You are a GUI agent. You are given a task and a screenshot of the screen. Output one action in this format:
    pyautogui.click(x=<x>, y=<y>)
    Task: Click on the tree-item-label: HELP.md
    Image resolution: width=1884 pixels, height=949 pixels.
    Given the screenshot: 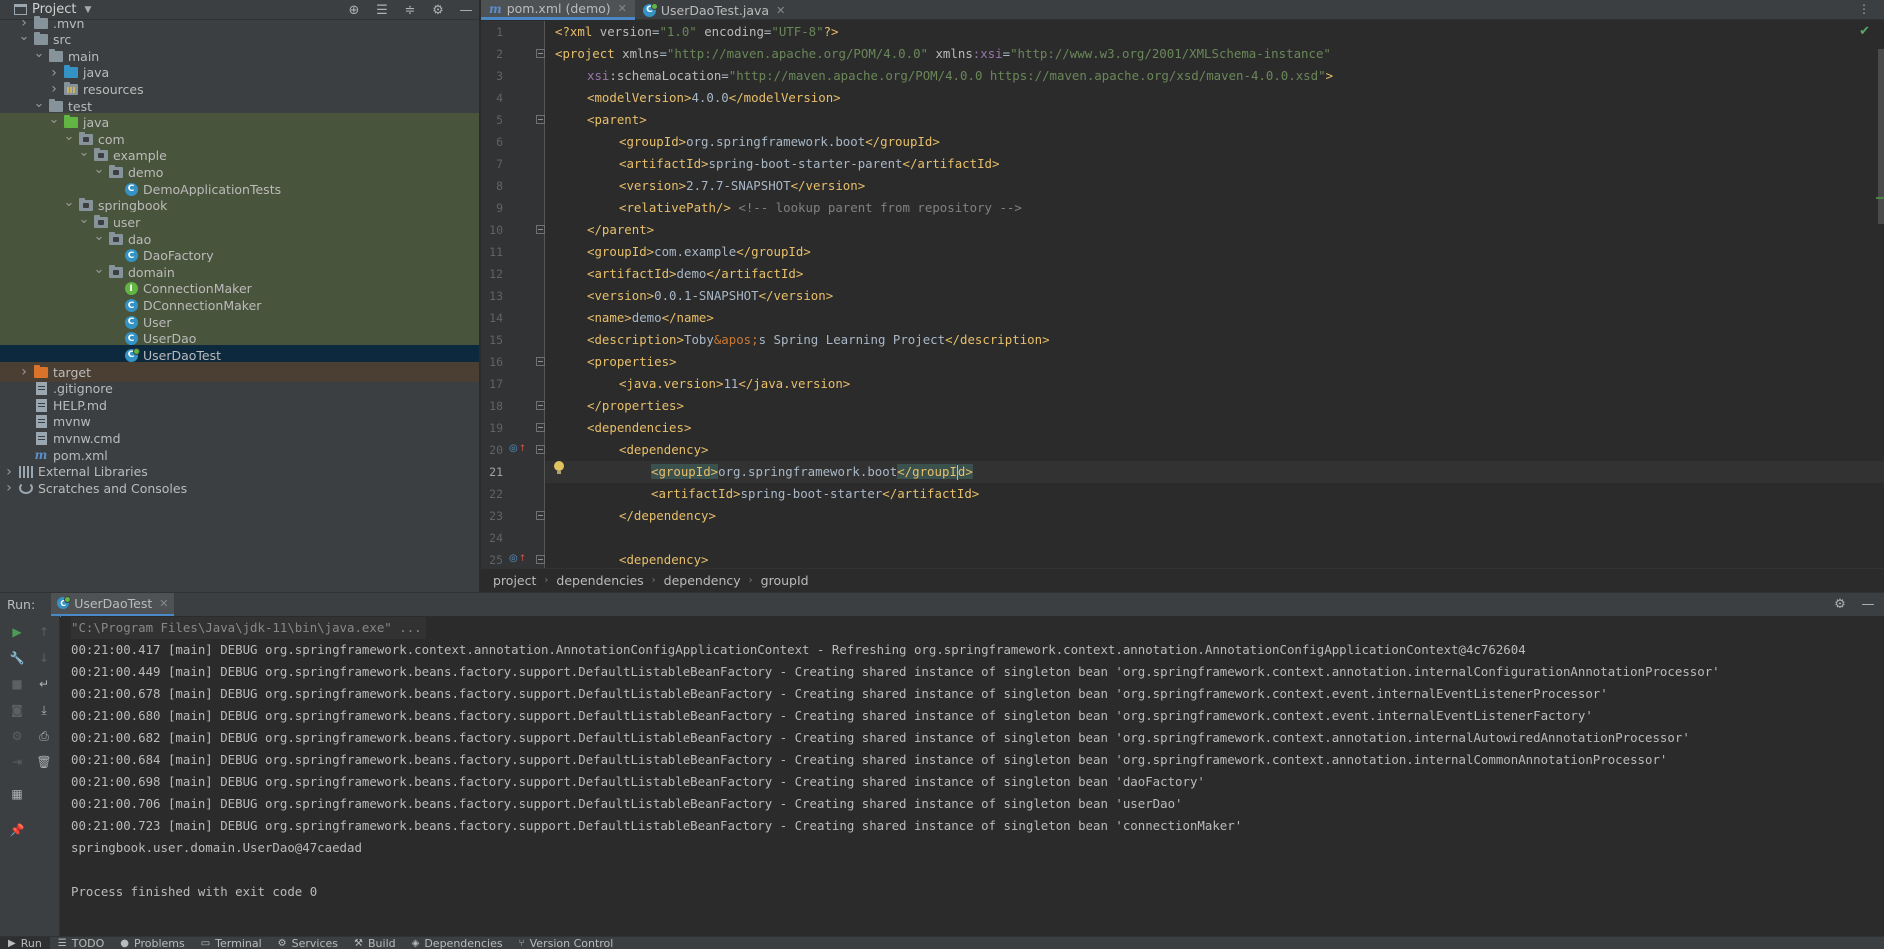 What is the action you would take?
    pyautogui.click(x=80, y=405)
    